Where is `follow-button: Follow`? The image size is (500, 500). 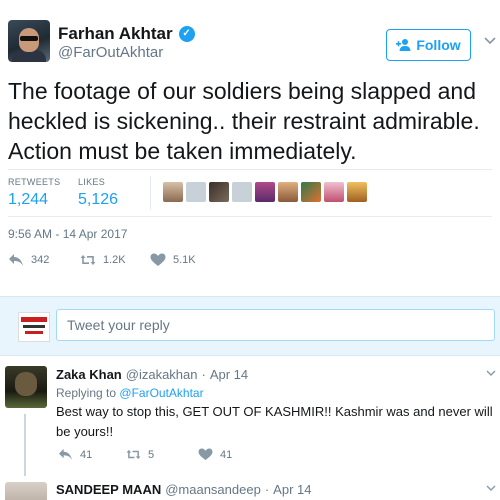 follow-button: Follow is located at coordinates (428, 45).